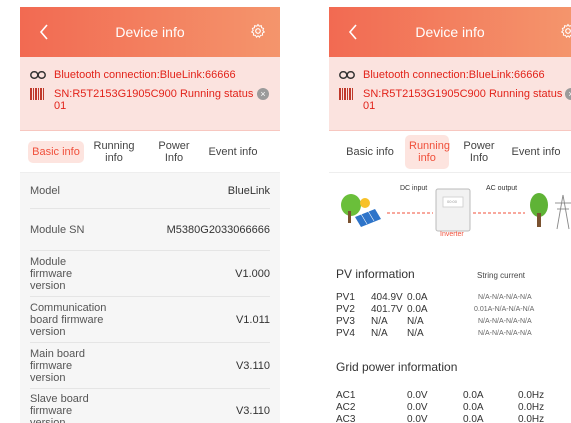 This screenshot has height=423, width=571. I want to click on grid-phase: AC1, so click(346, 395).